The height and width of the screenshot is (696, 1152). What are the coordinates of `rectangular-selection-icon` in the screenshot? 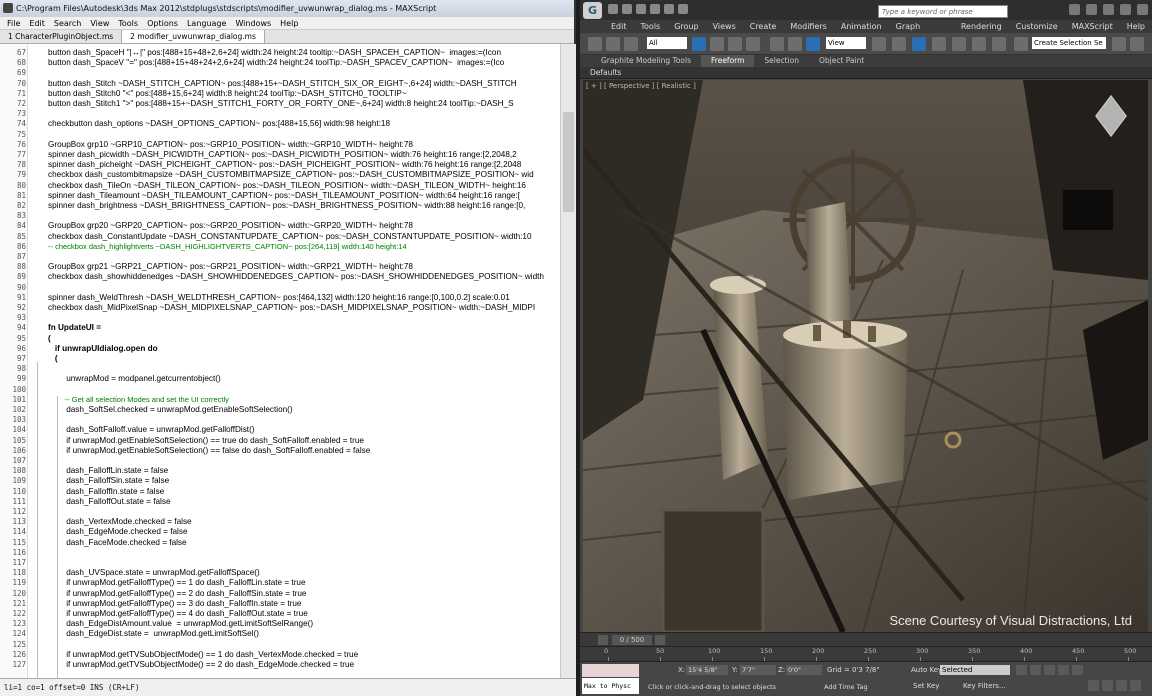 It's located at (735, 44).